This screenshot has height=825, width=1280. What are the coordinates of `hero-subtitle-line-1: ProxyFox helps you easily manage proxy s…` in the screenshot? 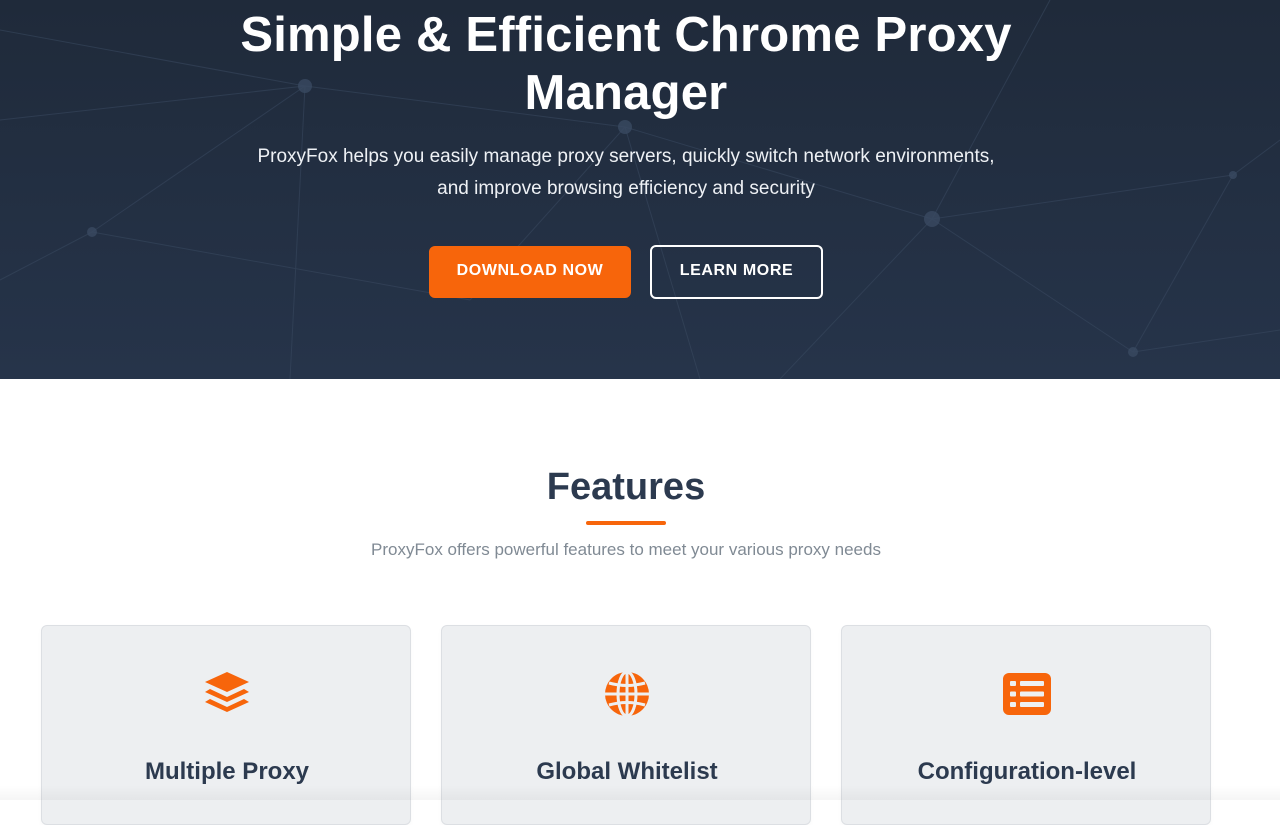 It's located at (626, 156).